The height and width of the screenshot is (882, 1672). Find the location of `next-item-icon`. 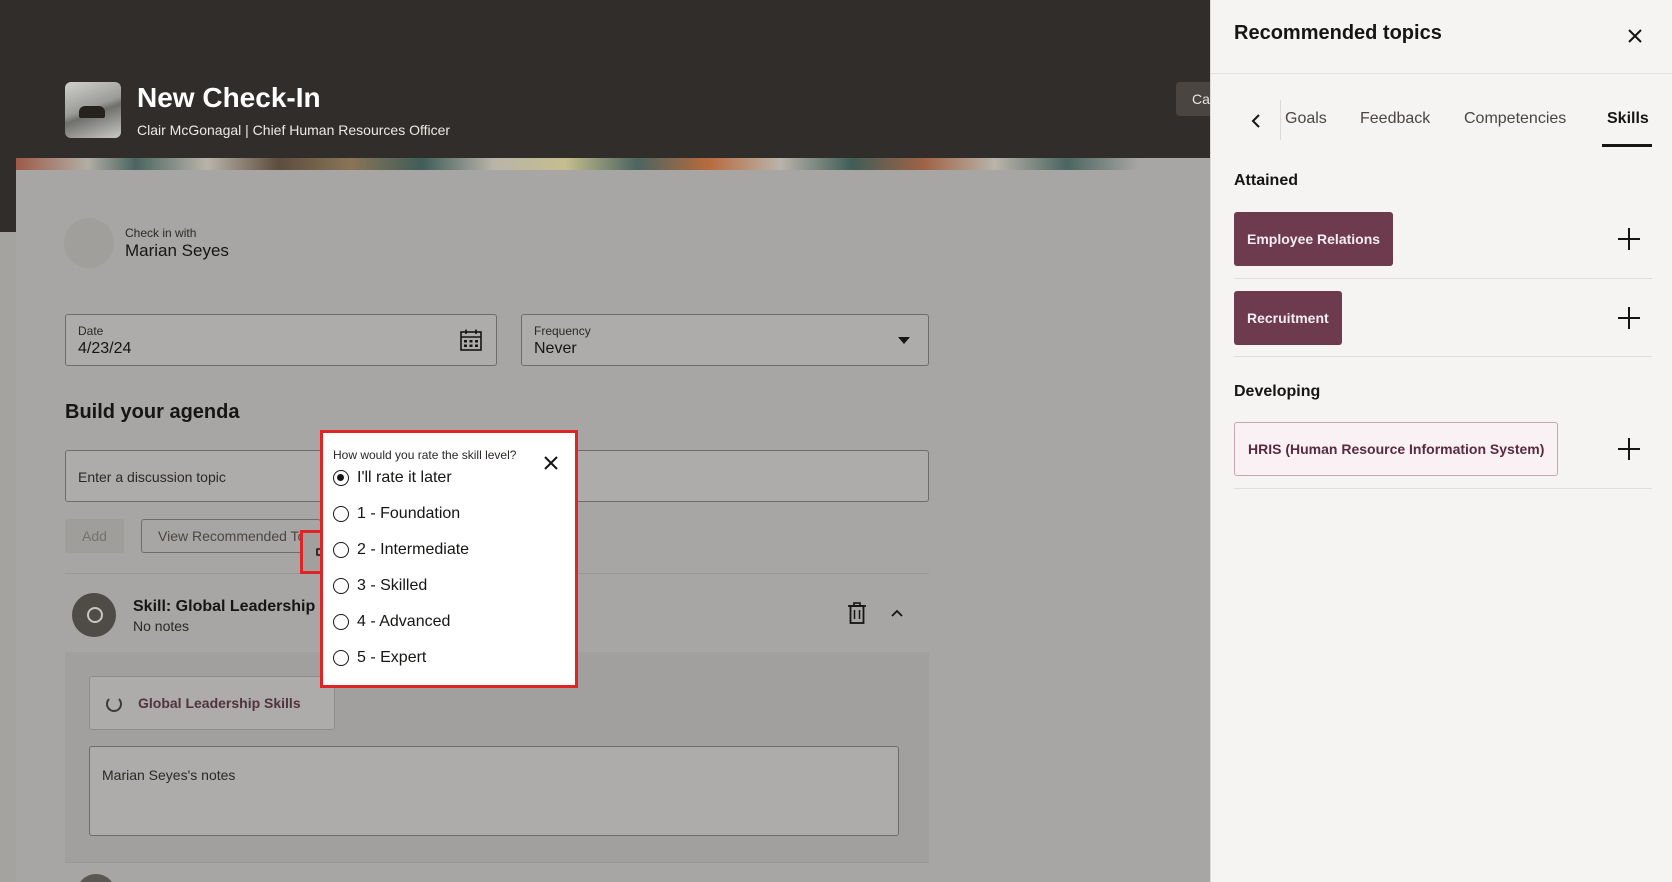

next-item-icon is located at coordinates (96, 878).